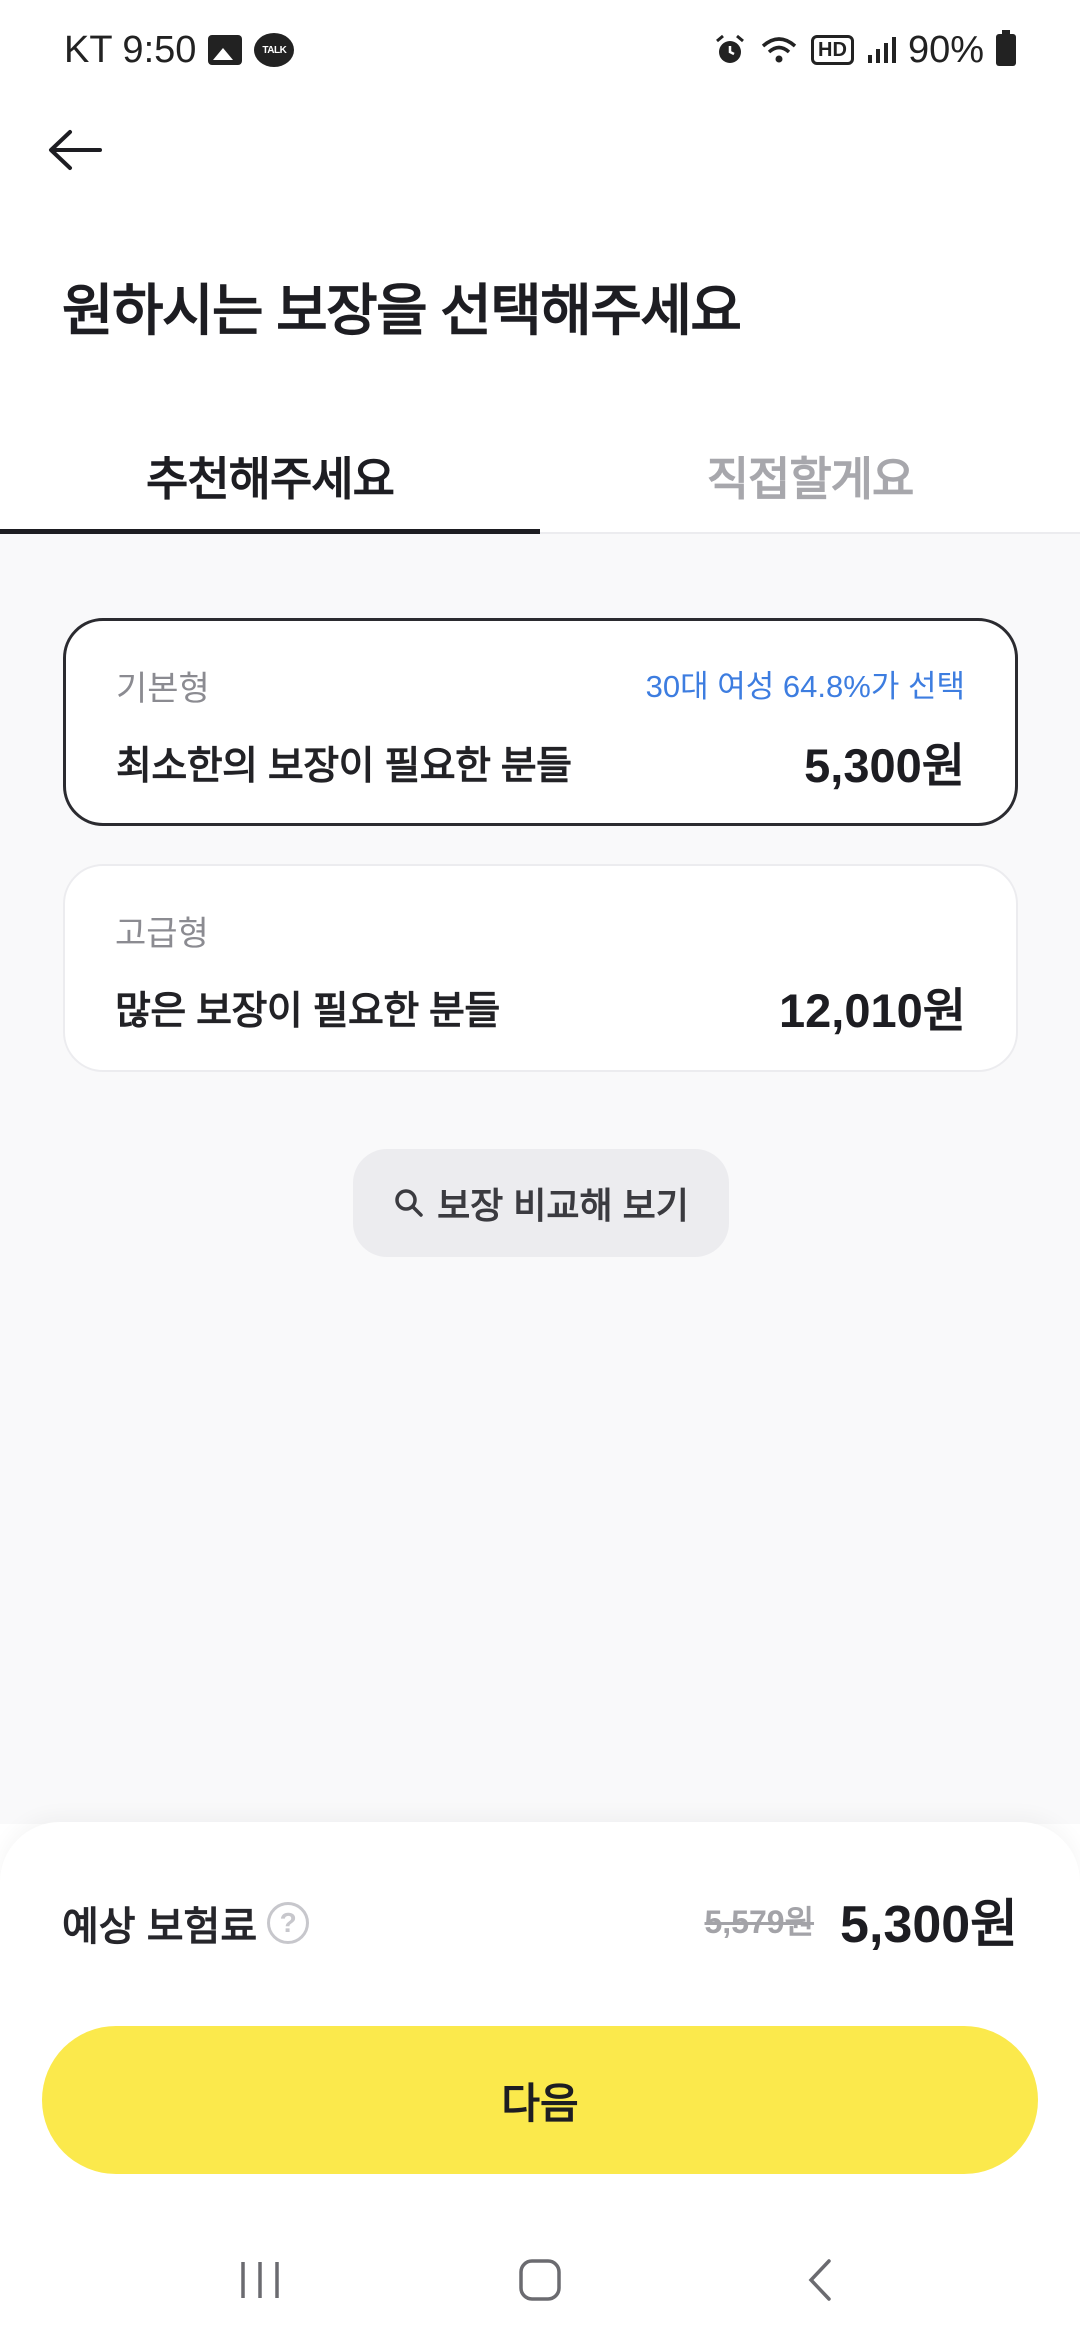 The width and height of the screenshot is (1080, 2340). Describe the element at coordinates (929, 1925) in the screenshot. I see `final-price: 5,300원` at that location.